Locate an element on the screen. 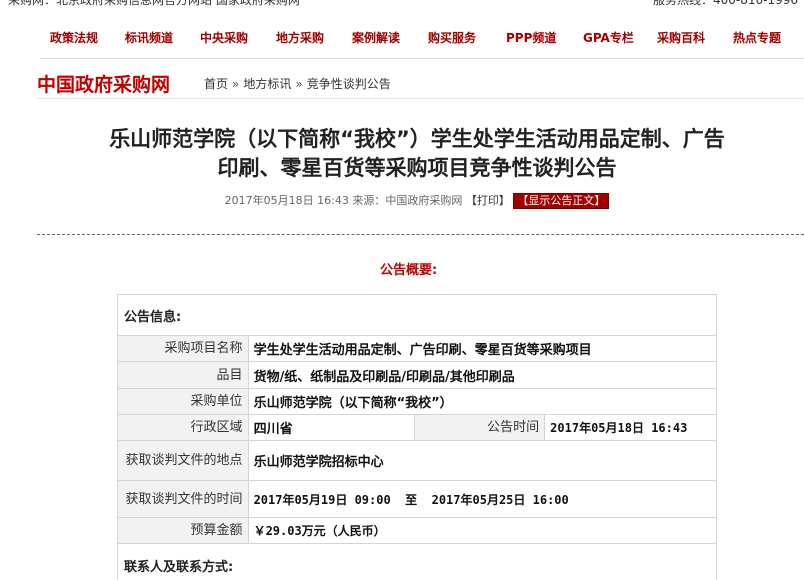  table-row: 预算金额 ￥29.03万元（人民币） is located at coordinates (417, 530).